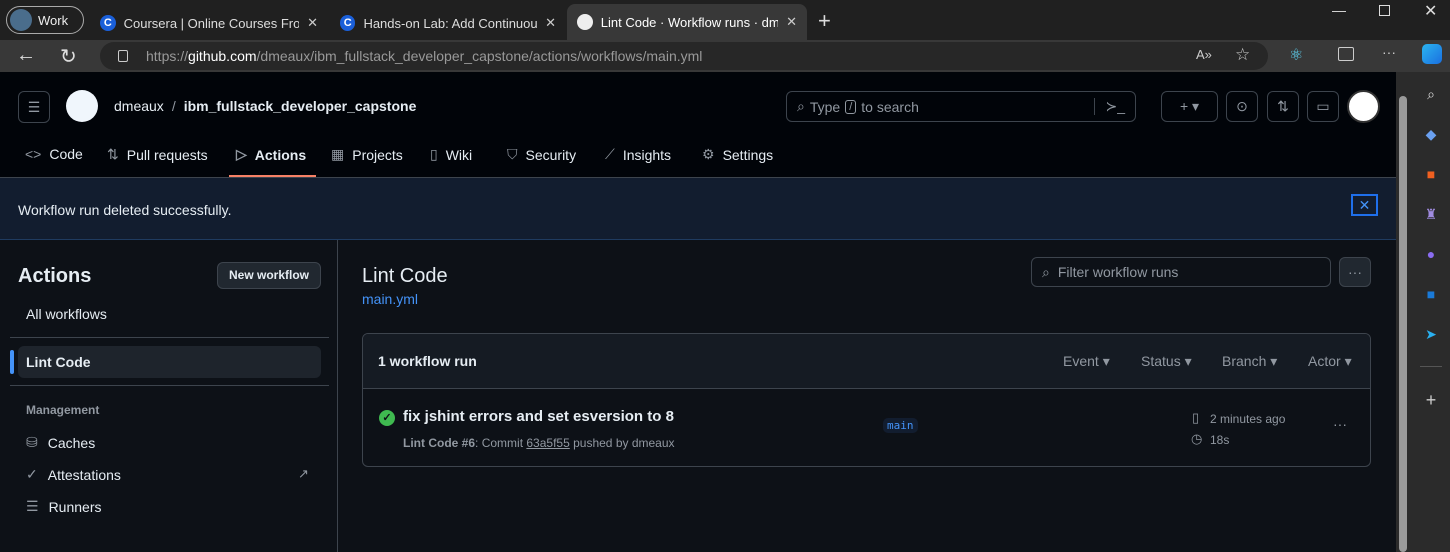 This screenshot has width=1450, height=552. I want to click on tab-insights: ⟋ Insights, so click(638, 154).